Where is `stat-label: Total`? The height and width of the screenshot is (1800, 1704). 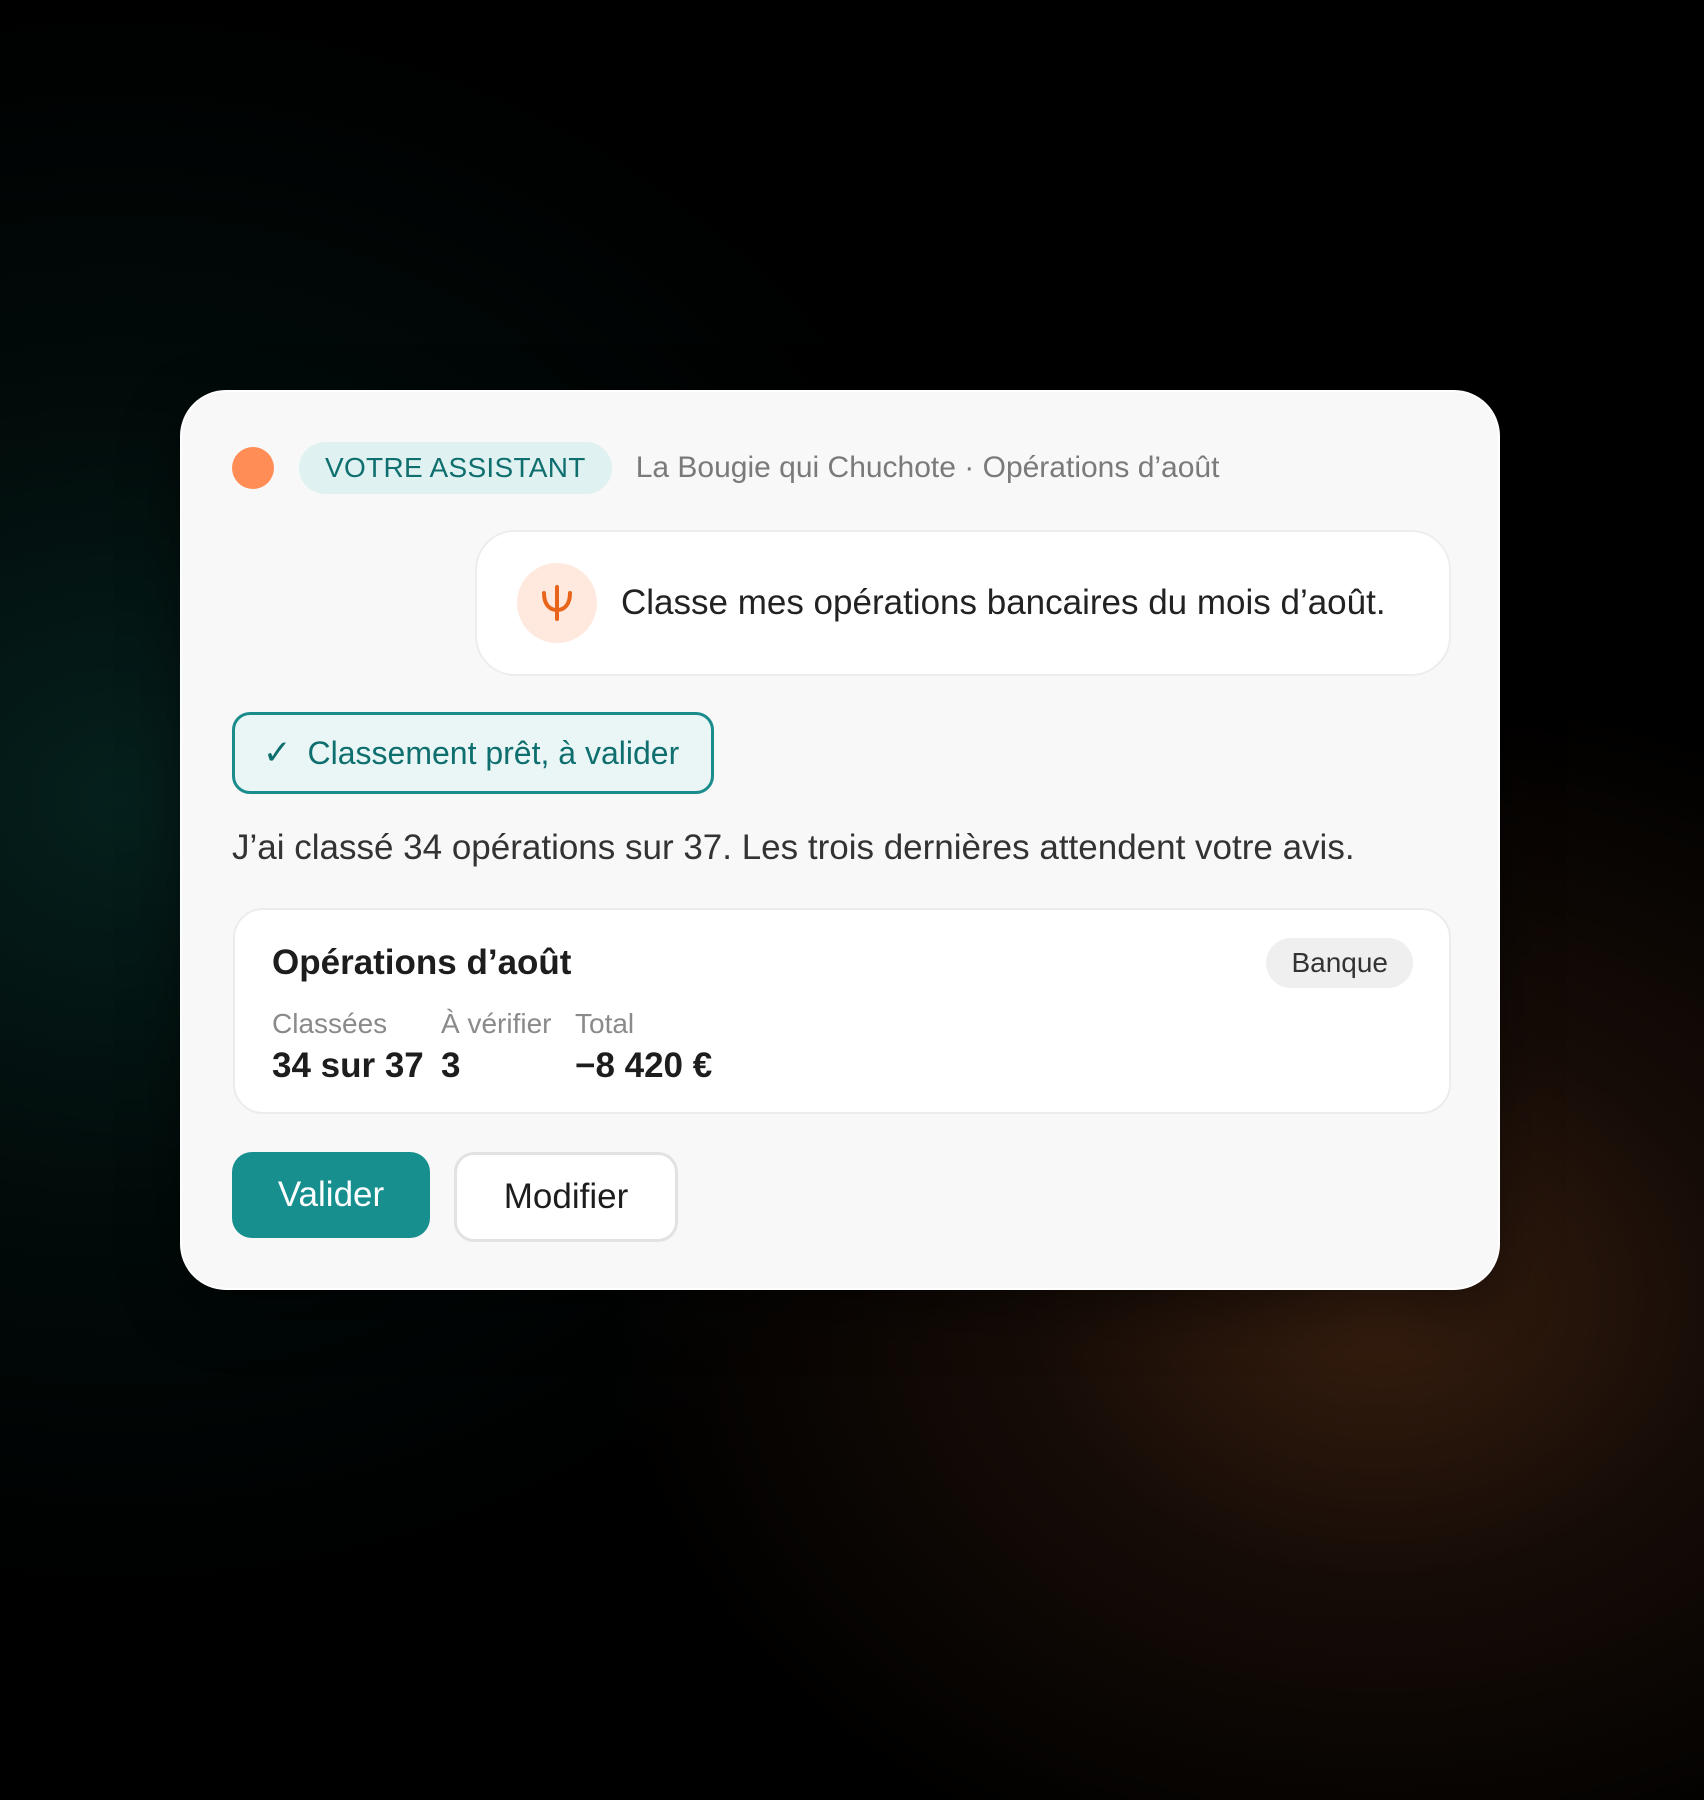 stat-label: Total is located at coordinates (605, 1023).